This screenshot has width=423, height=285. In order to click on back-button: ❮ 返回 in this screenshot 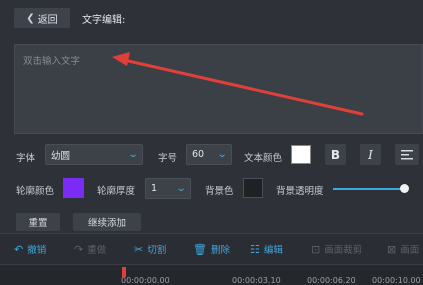, I will do `click(42, 18)`.